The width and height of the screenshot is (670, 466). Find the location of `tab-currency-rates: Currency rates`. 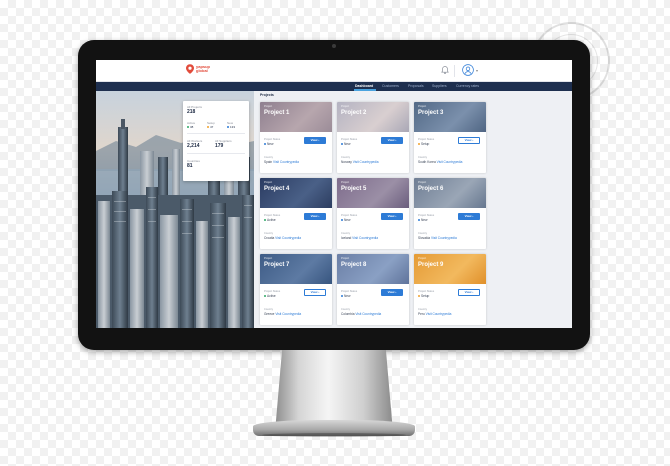

tab-currency-rates: Currency rates is located at coordinates (467, 86).